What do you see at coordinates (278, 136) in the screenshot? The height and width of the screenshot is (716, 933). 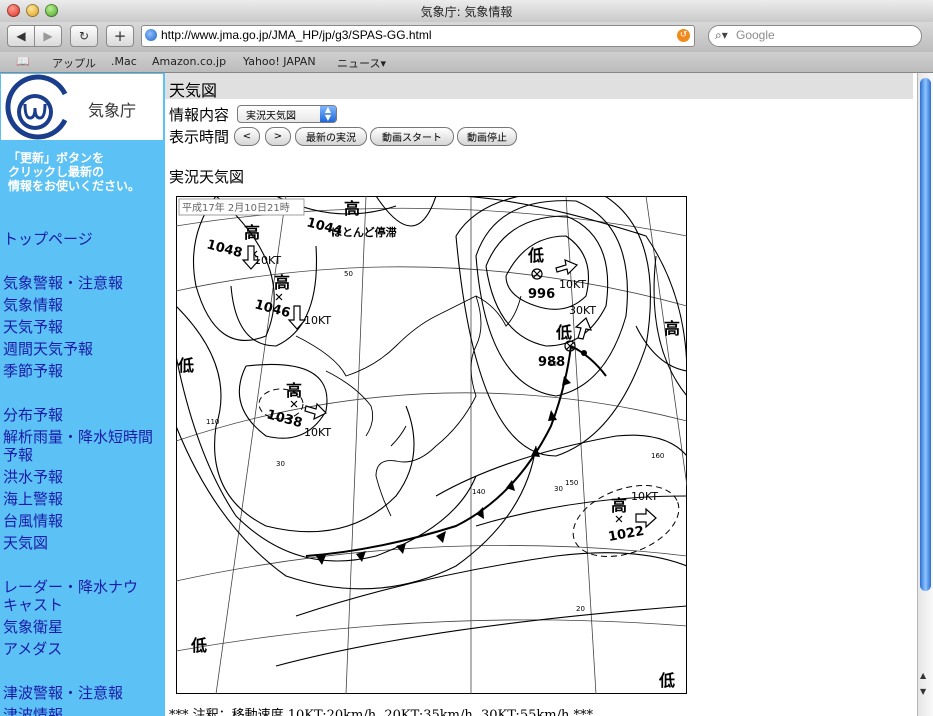 I see `next-time-button: >` at bounding box center [278, 136].